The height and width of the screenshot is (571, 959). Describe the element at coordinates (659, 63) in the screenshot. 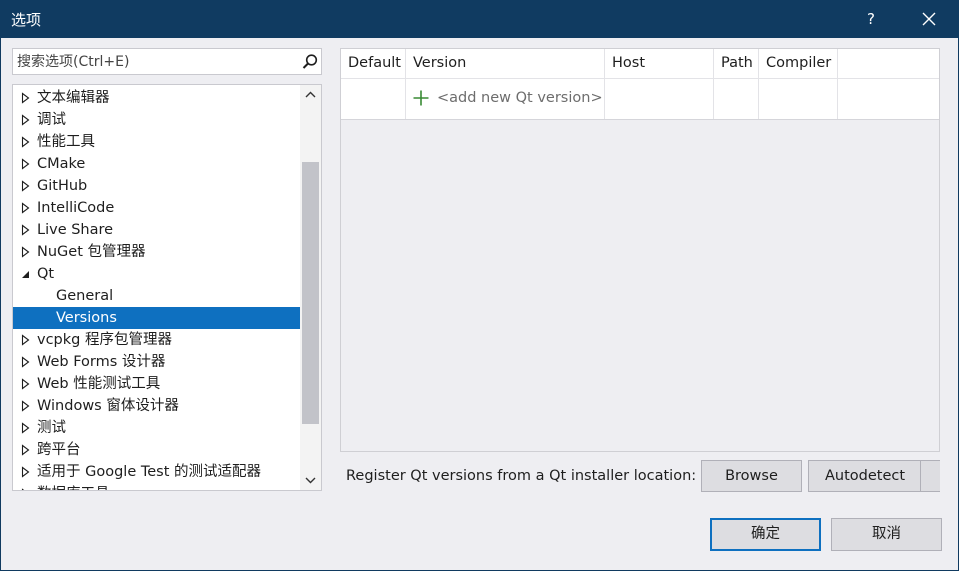

I see `column-header-host: Host` at that location.